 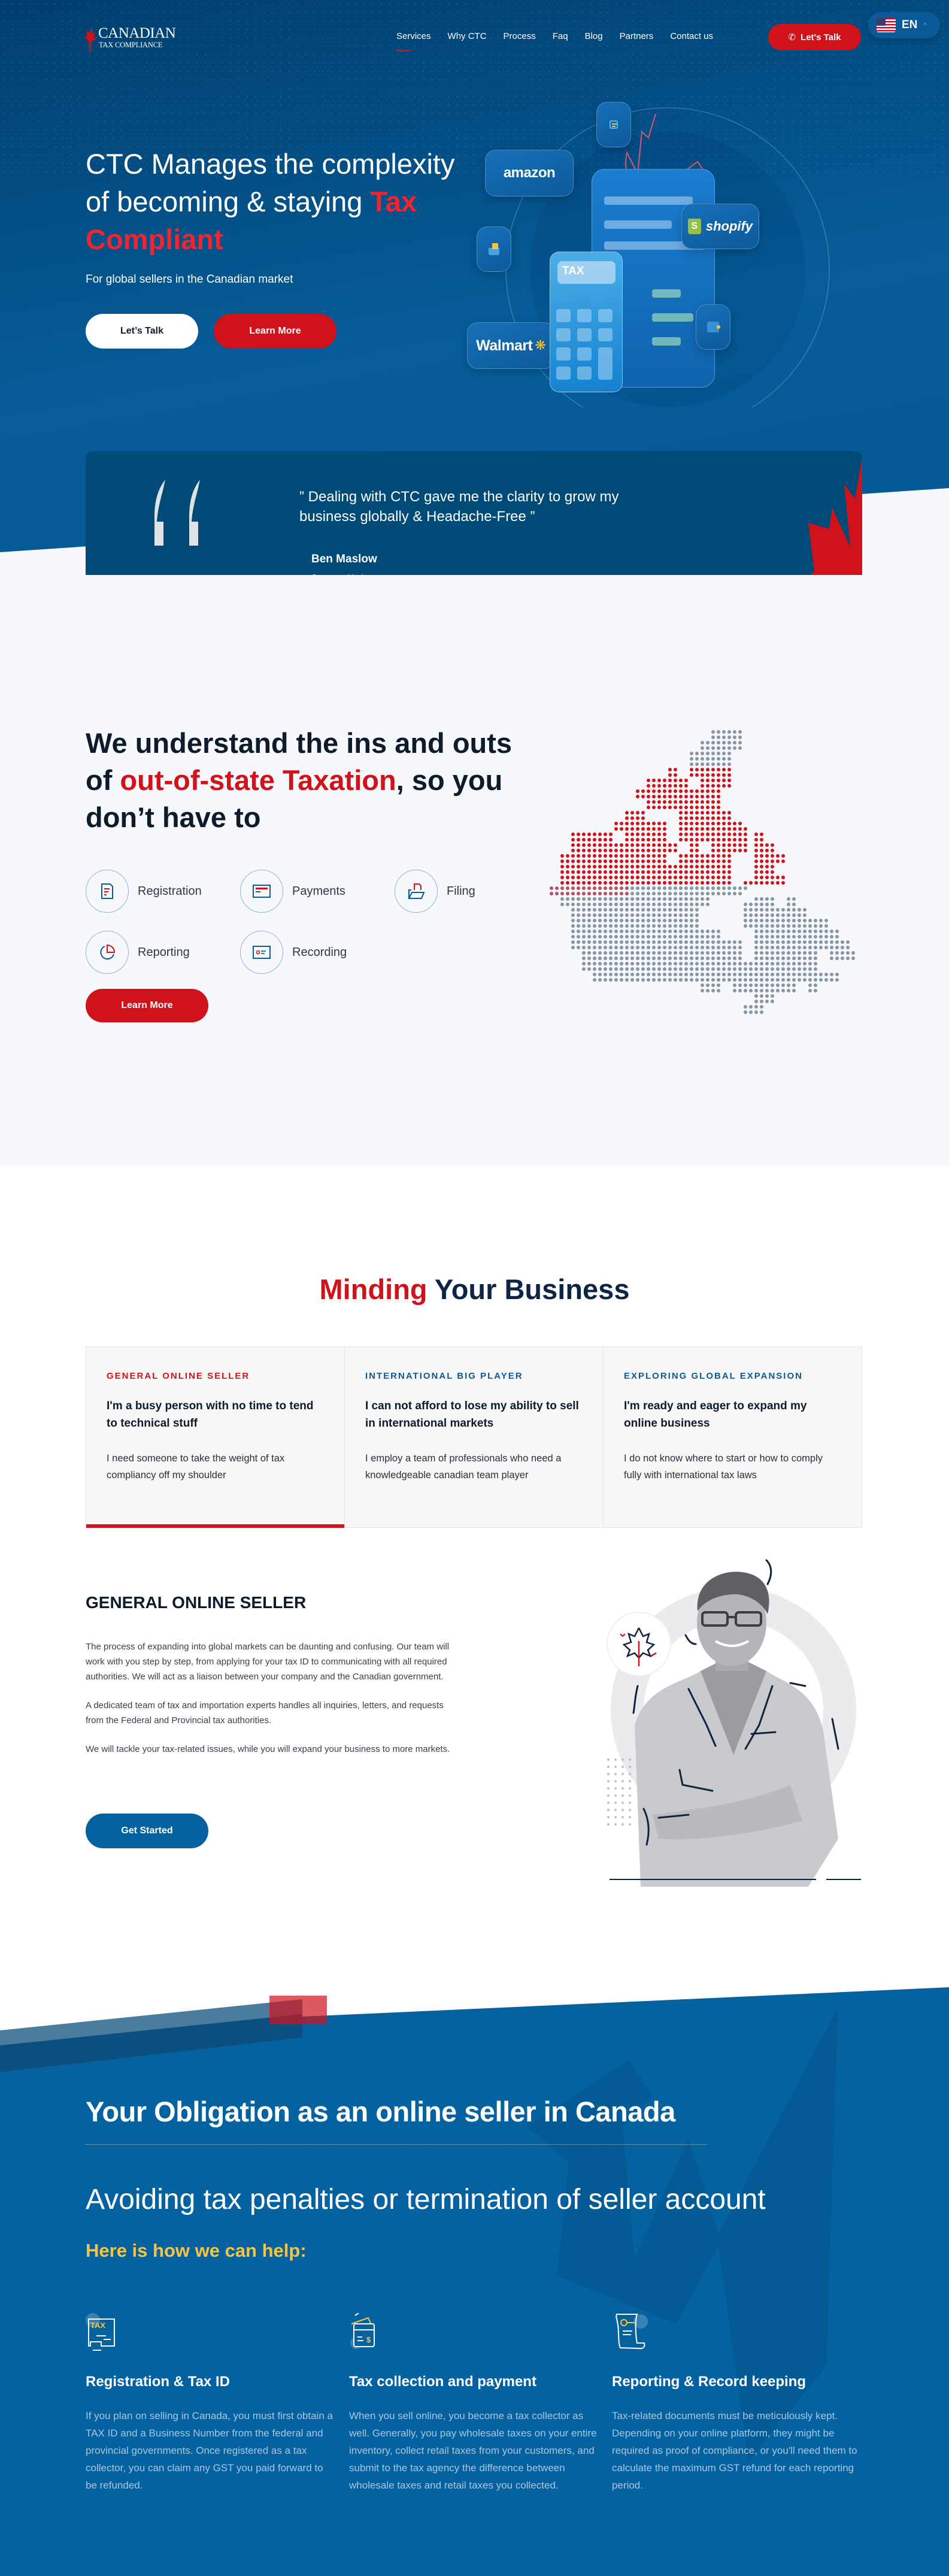 What do you see at coordinates (413, 41) in the screenshot?
I see `nav-link-services: Services` at bounding box center [413, 41].